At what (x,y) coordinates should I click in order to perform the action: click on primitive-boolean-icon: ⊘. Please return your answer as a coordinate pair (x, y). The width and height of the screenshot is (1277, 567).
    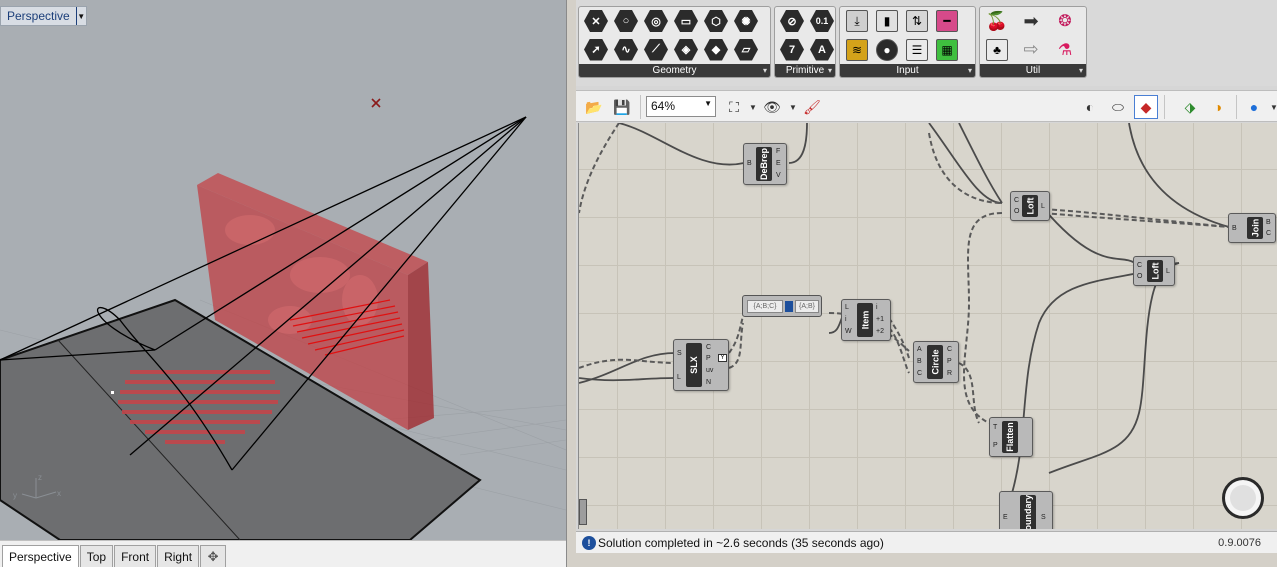
    Looking at the image, I should click on (792, 21).